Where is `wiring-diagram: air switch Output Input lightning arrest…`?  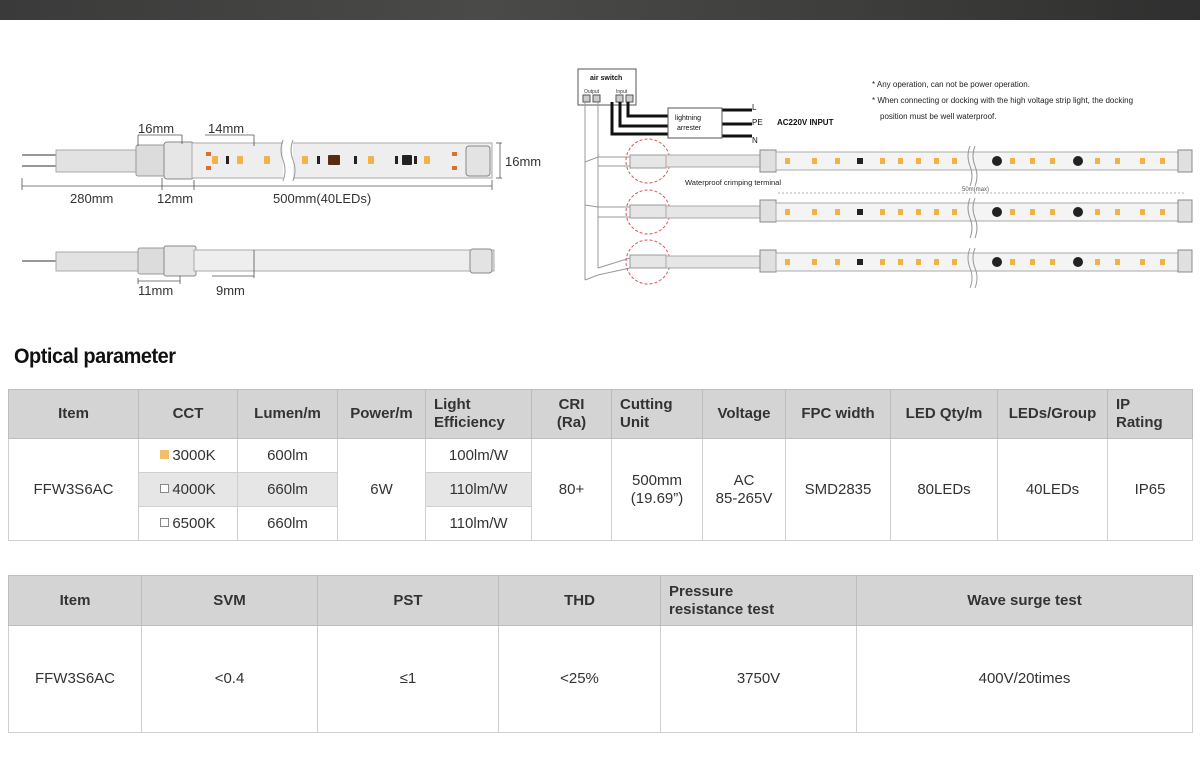
wiring-diagram: air switch Output Input lightning arrest… is located at coordinates (885, 178).